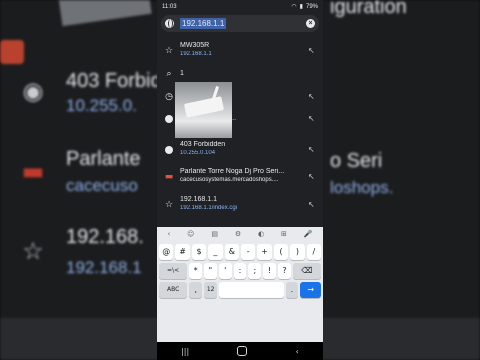 This screenshot has height=360, width=480. I want to click on signal-icon: ▮, so click(301, 7).